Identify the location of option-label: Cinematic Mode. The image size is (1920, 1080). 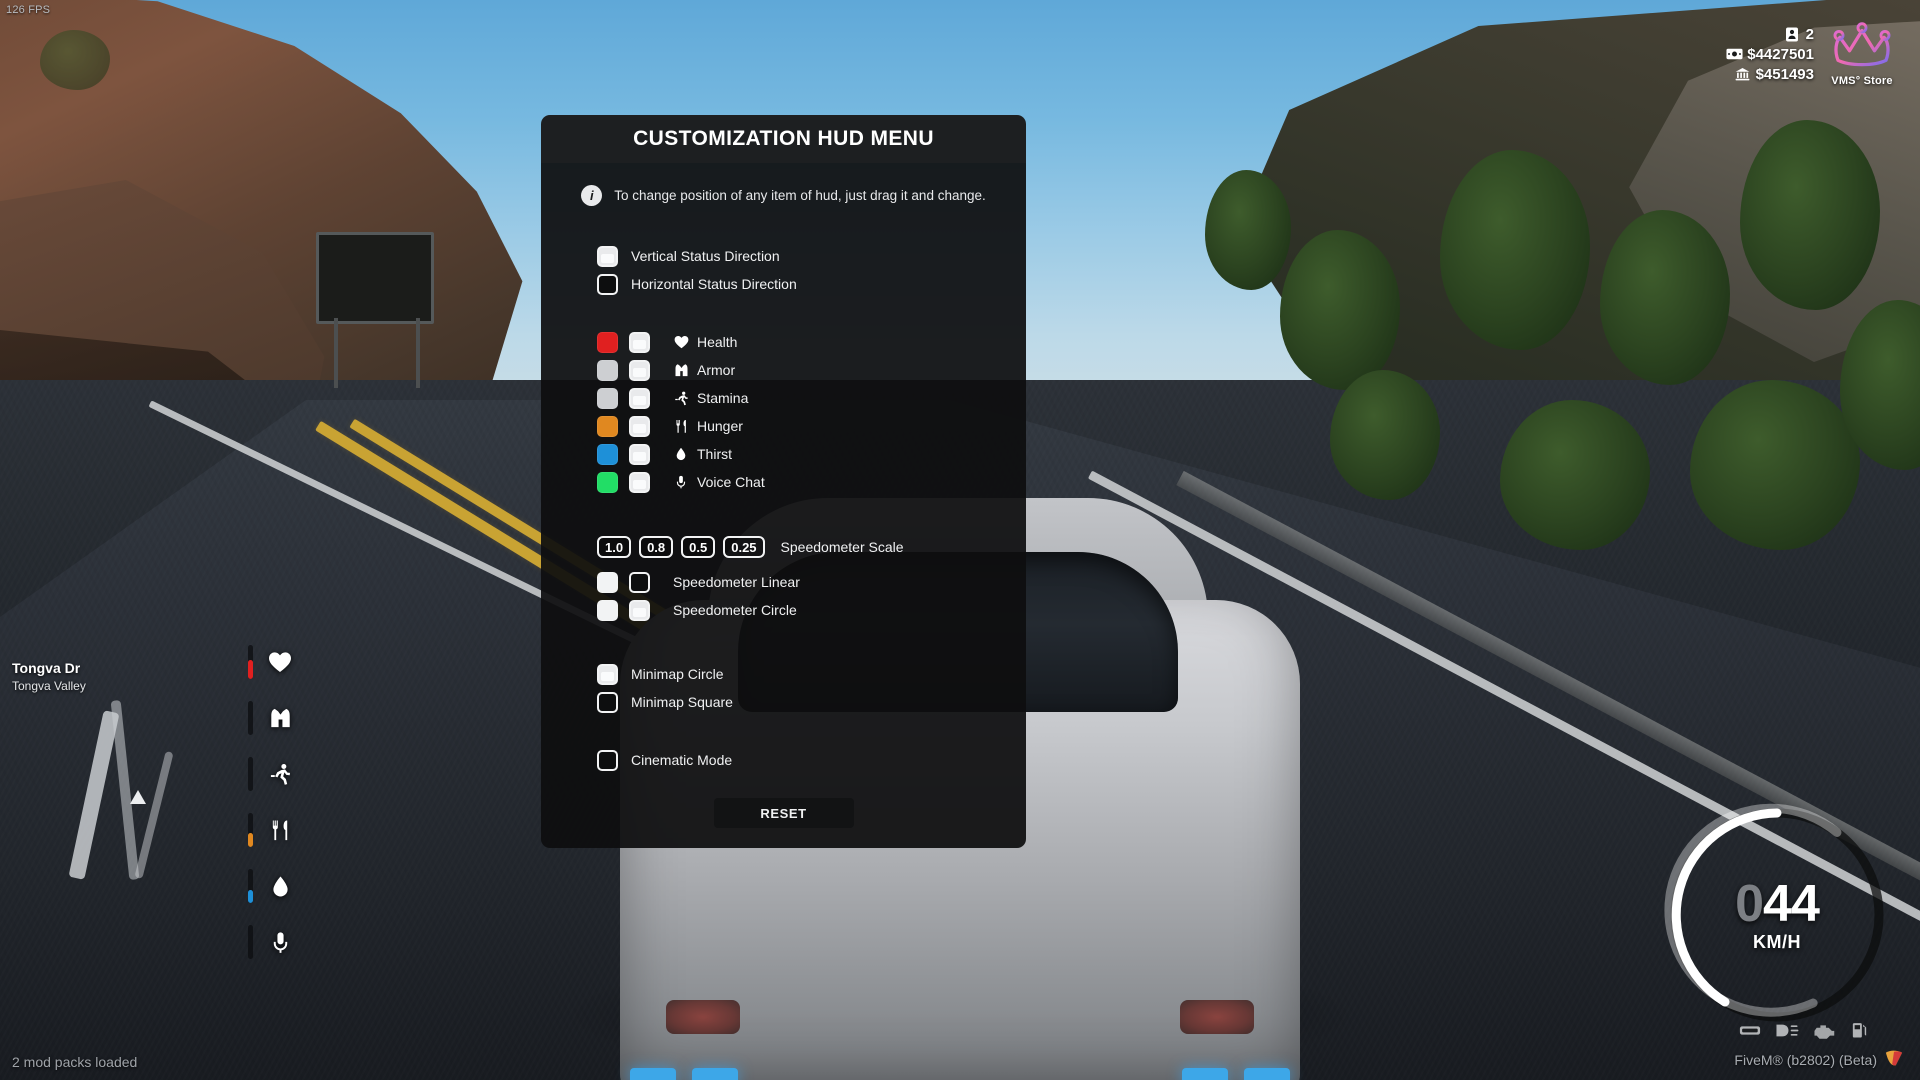
(682, 760).